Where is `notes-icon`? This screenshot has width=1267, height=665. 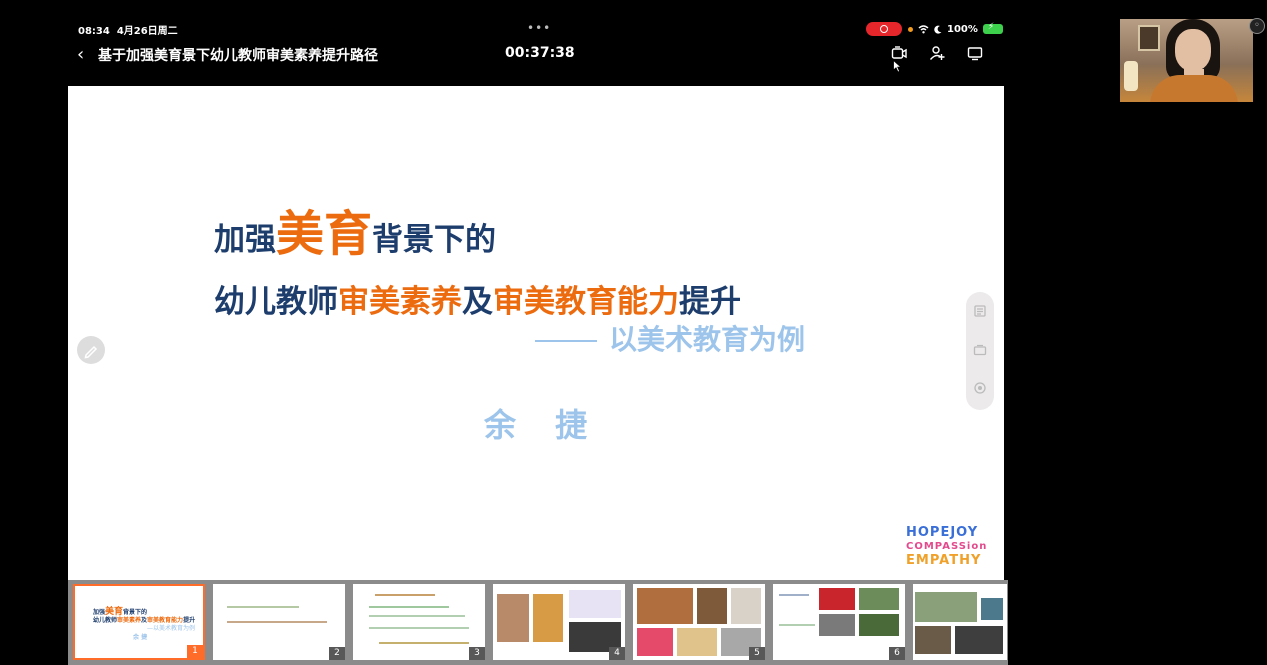
notes-icon is located at coordinates (980, 311).